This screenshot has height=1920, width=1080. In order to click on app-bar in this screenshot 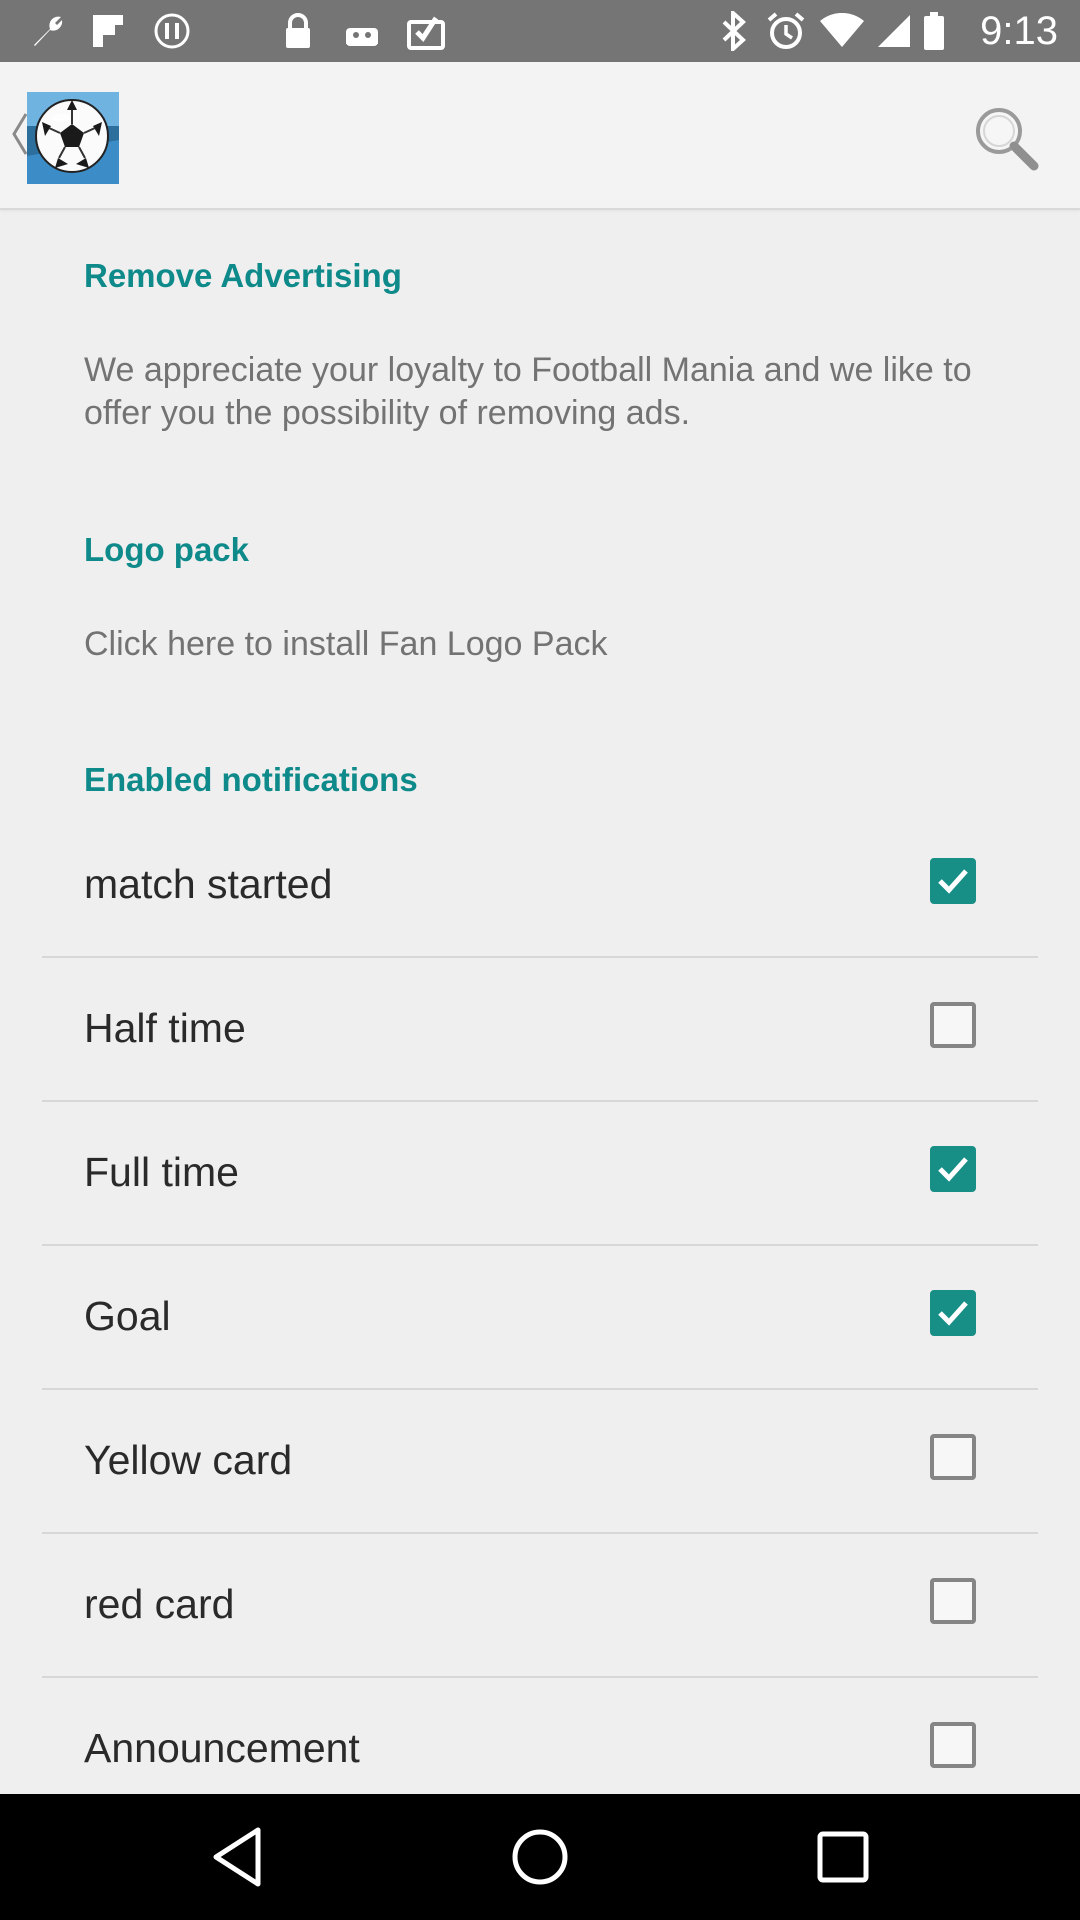, I will do `click(540, 136)`.